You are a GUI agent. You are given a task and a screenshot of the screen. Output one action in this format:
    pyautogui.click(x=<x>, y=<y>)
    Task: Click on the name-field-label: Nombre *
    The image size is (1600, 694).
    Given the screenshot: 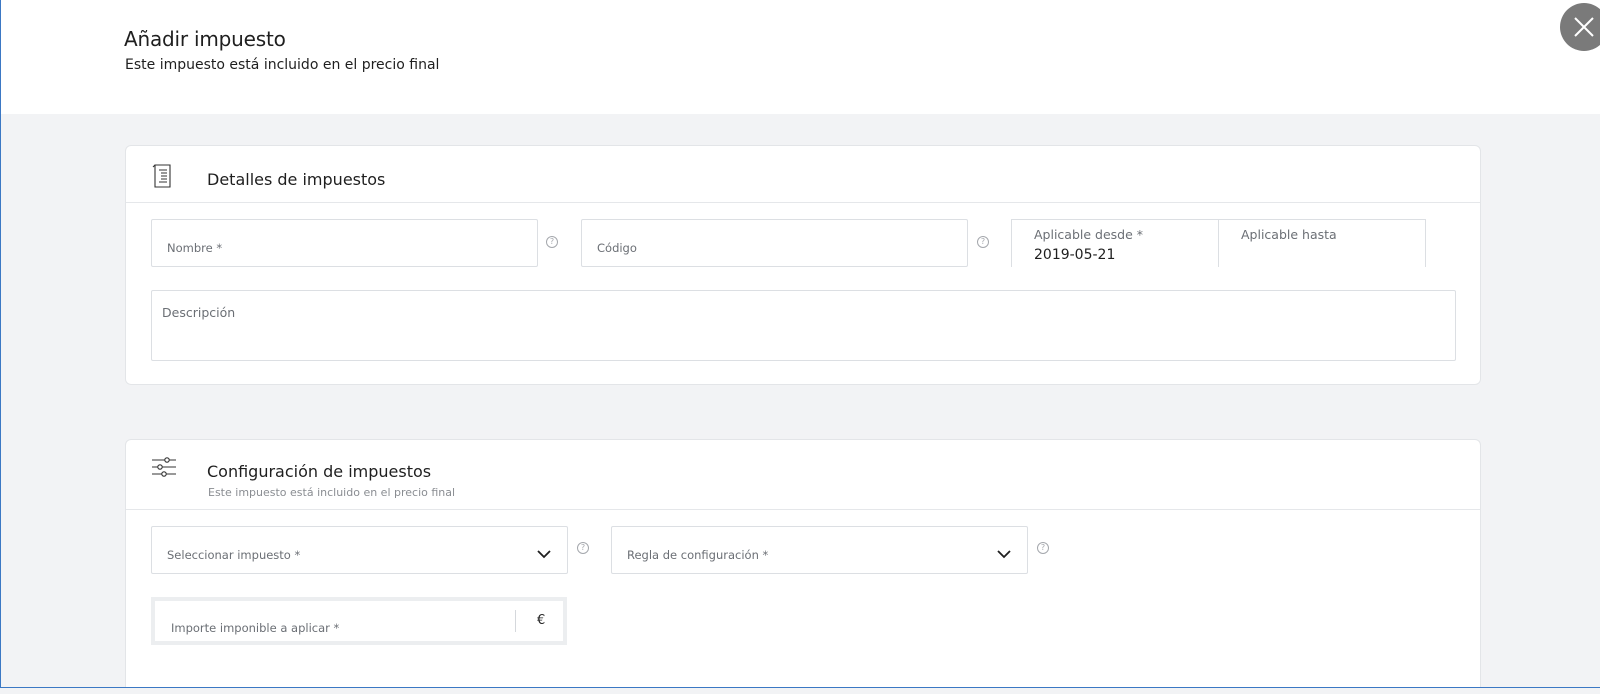 What is the action you would take?
    pyautogui.click(x=195, y=248)
    